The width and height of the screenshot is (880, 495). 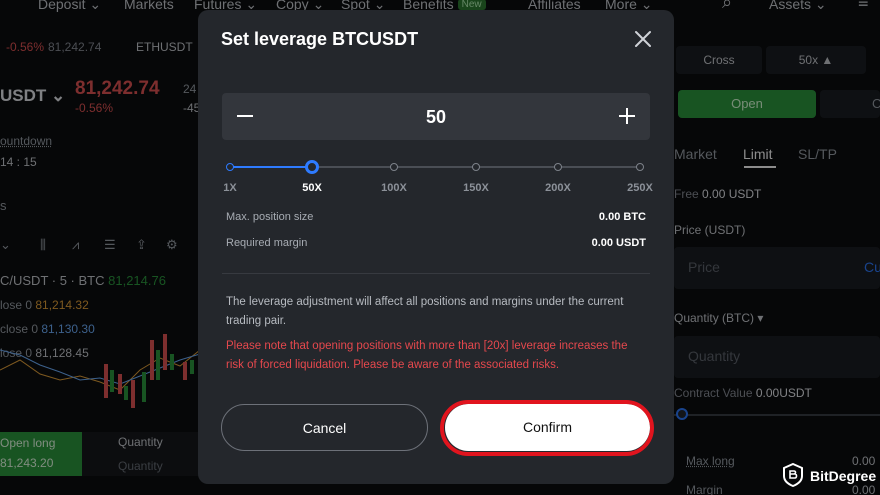 I want to click on bitdegree-logo-icon, so click(x=793, y=475).